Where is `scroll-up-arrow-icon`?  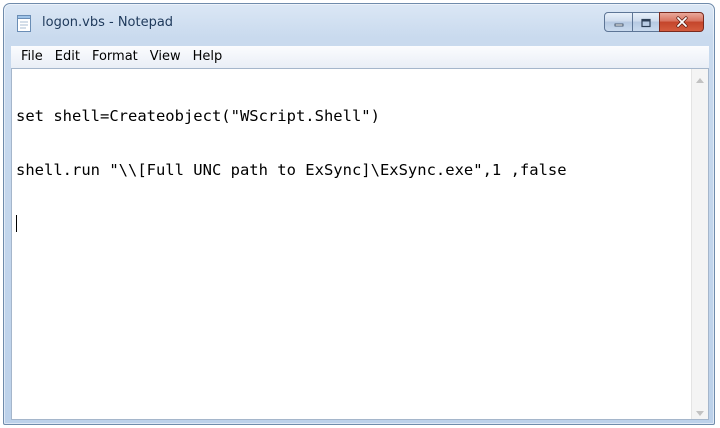 scroll-up-arrow-icon is located at coordinates (700, 77).